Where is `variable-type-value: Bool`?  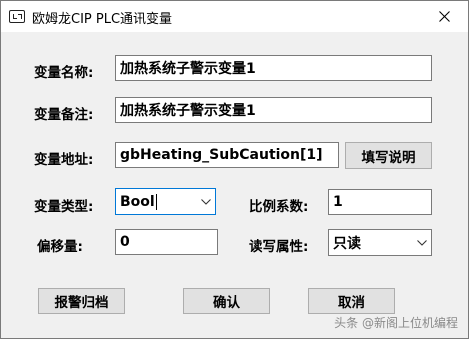 variable-type-value: Bool is located at coordinates (137, 201).